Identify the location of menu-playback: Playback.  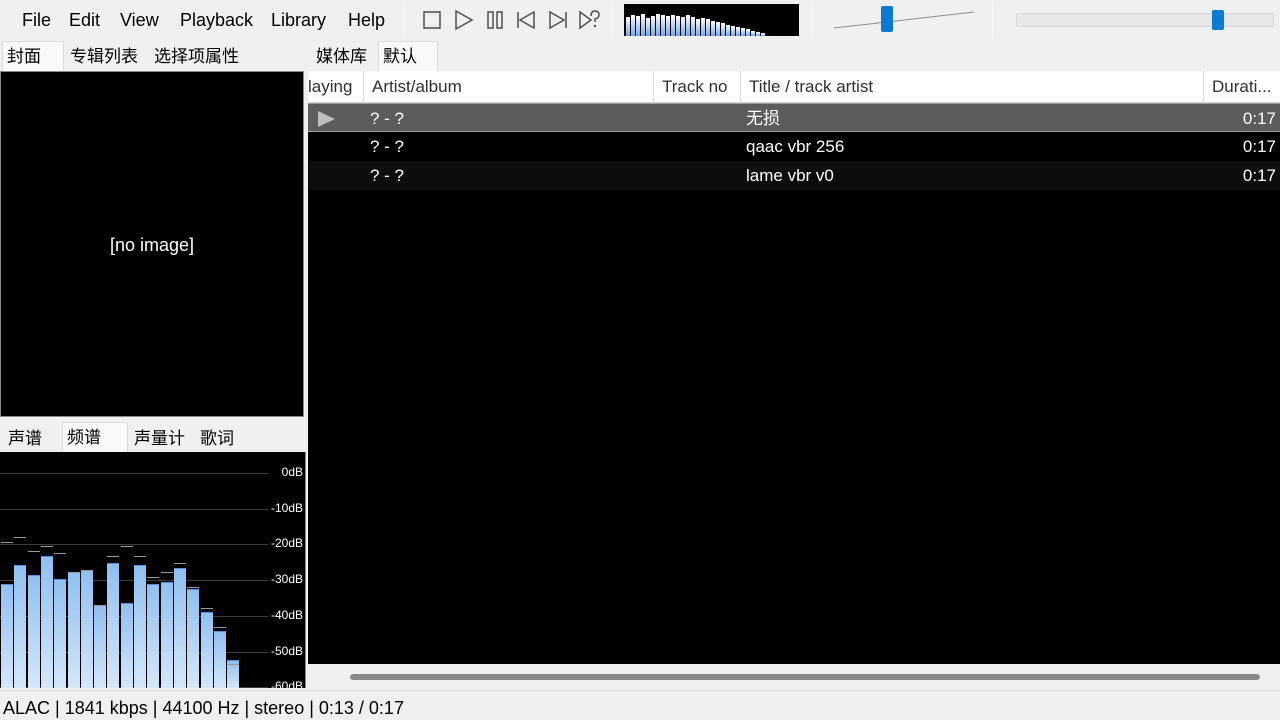
(216, 20).